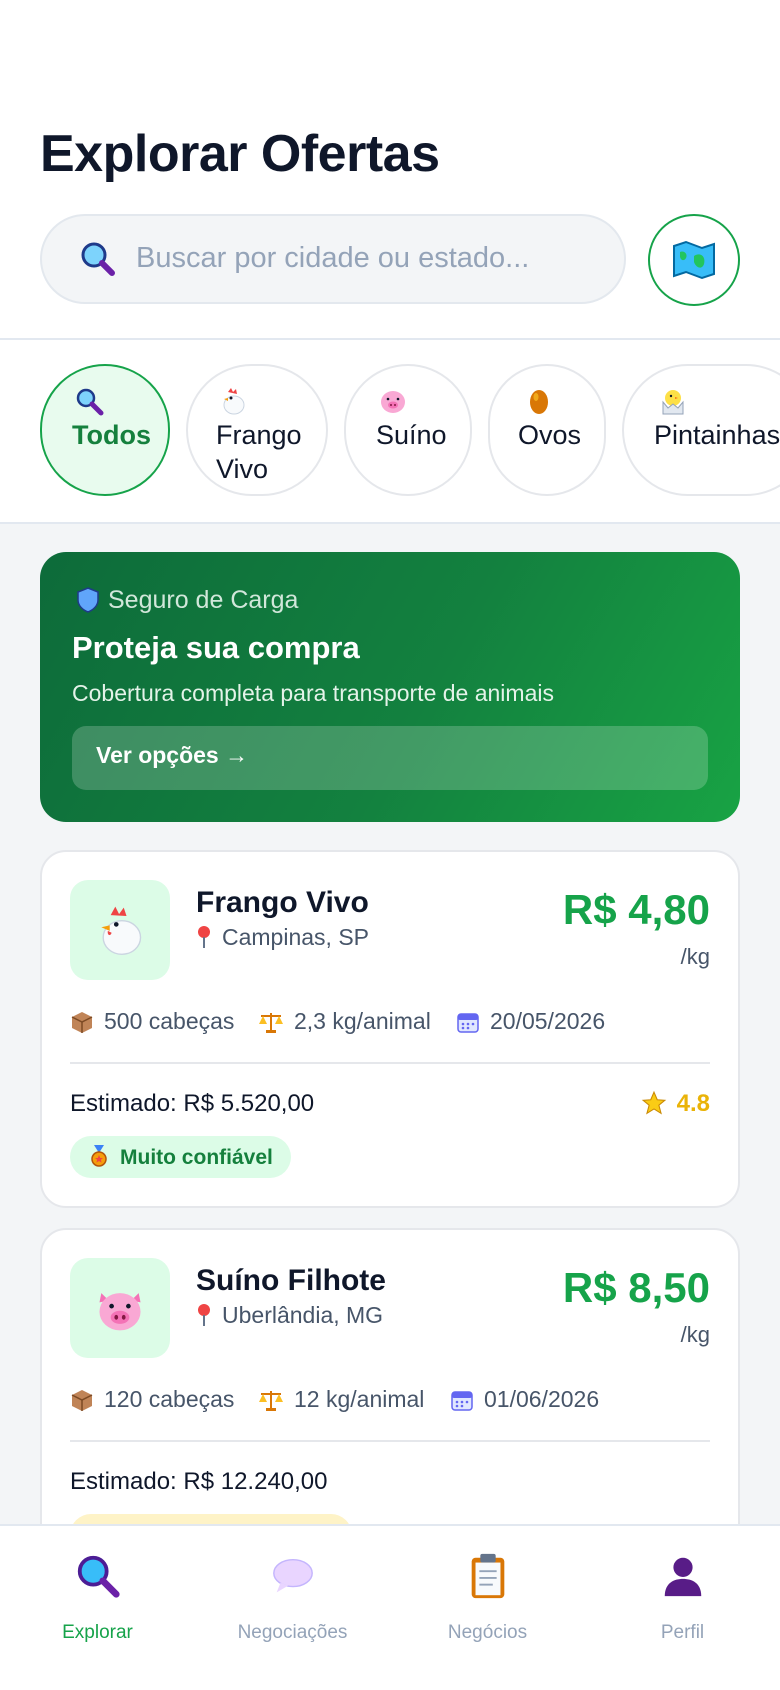 The height and width of the screenshot is (1690, 780). Describe the element at coordinates (172, 755) in the screenshot. I see `view-options-label: Ver opções →` at that location.